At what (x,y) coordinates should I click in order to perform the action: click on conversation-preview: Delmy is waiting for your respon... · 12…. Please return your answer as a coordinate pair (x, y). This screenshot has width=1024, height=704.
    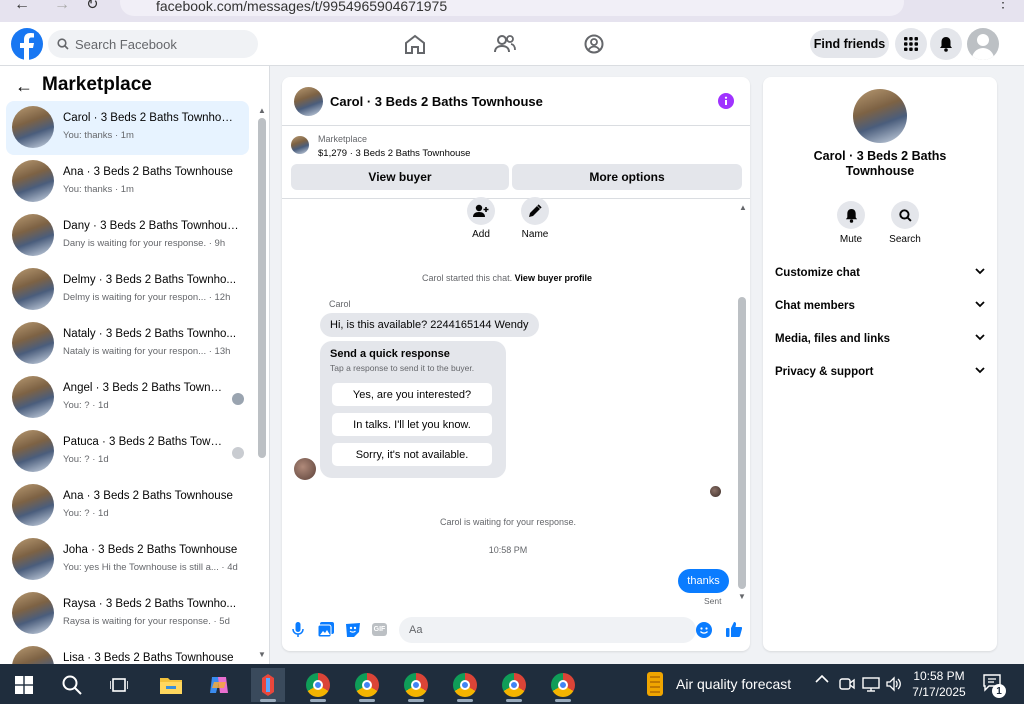
    Looking at the image, I should click on (147, 297).